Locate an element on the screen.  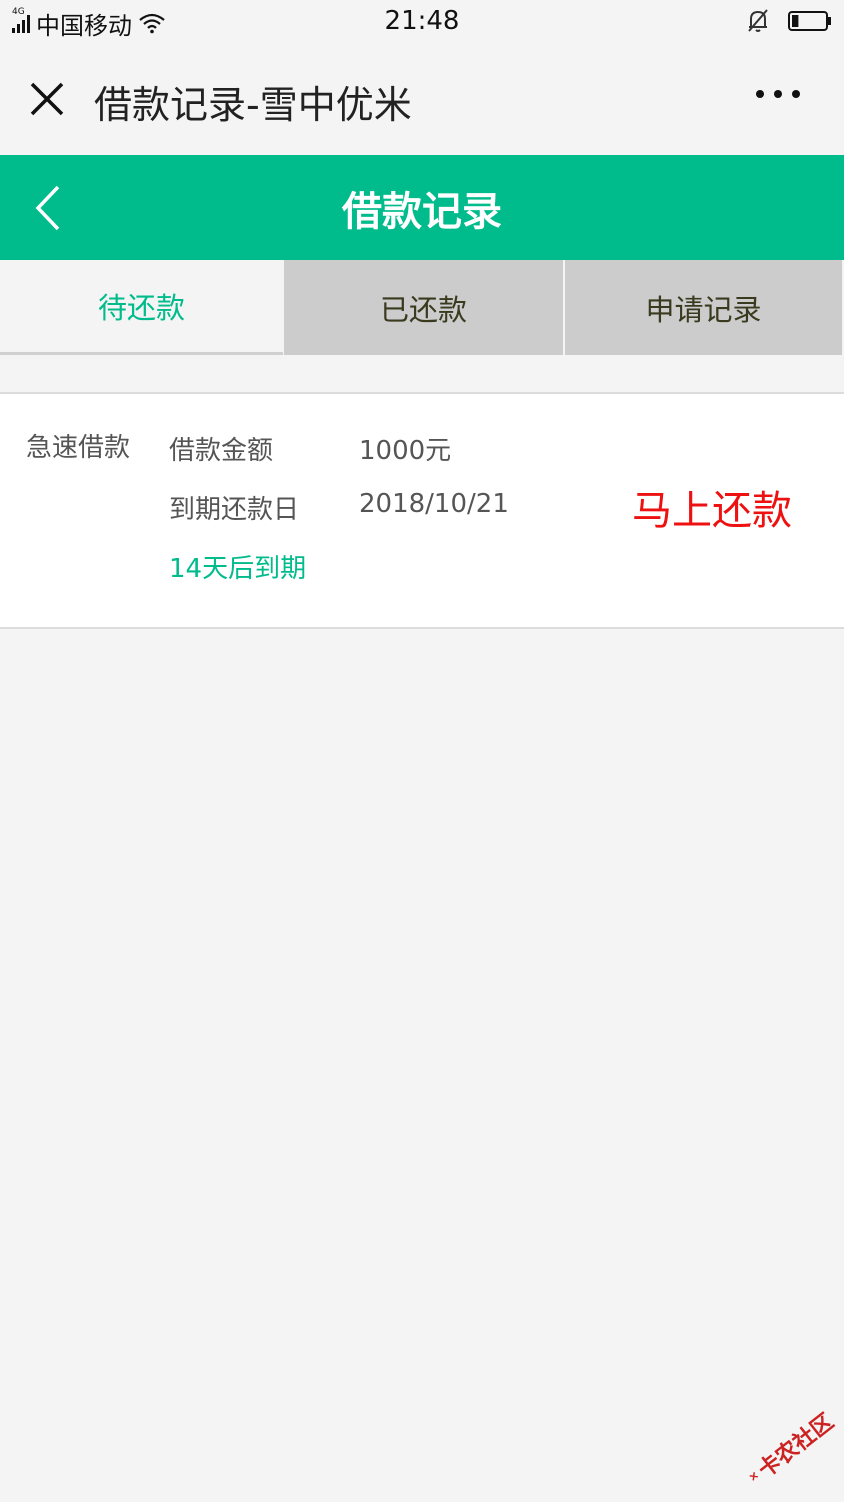
battery-icon is located at coordinates (809, 21).